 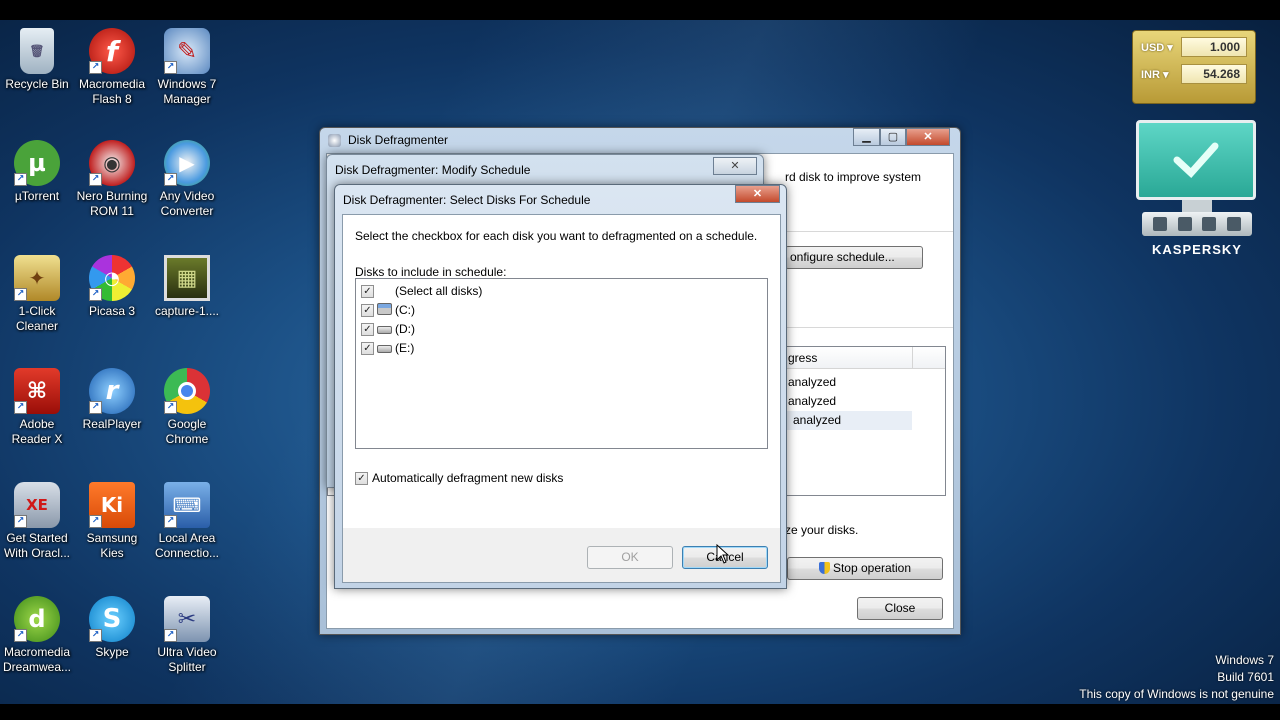 I want to click on currency-gadget: USD ▾ 1.000 INR ▾ 54.268, so click(x=1194, y=67).